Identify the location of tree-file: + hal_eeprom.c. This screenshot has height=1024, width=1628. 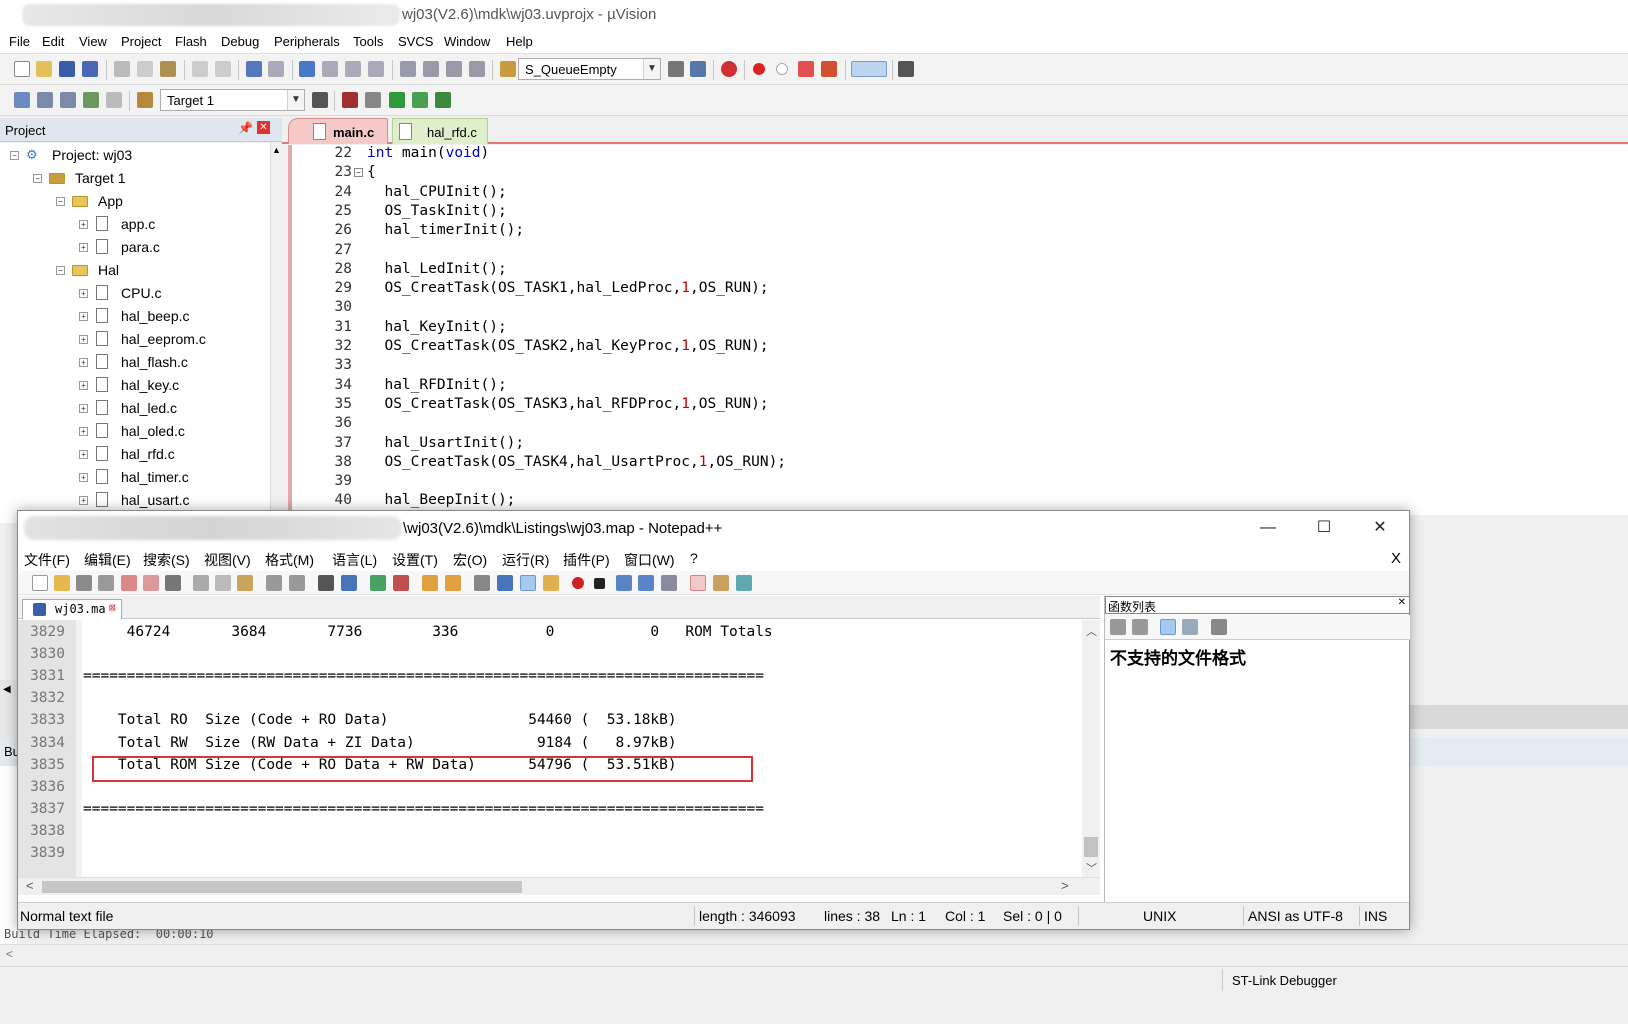
(169, 341).